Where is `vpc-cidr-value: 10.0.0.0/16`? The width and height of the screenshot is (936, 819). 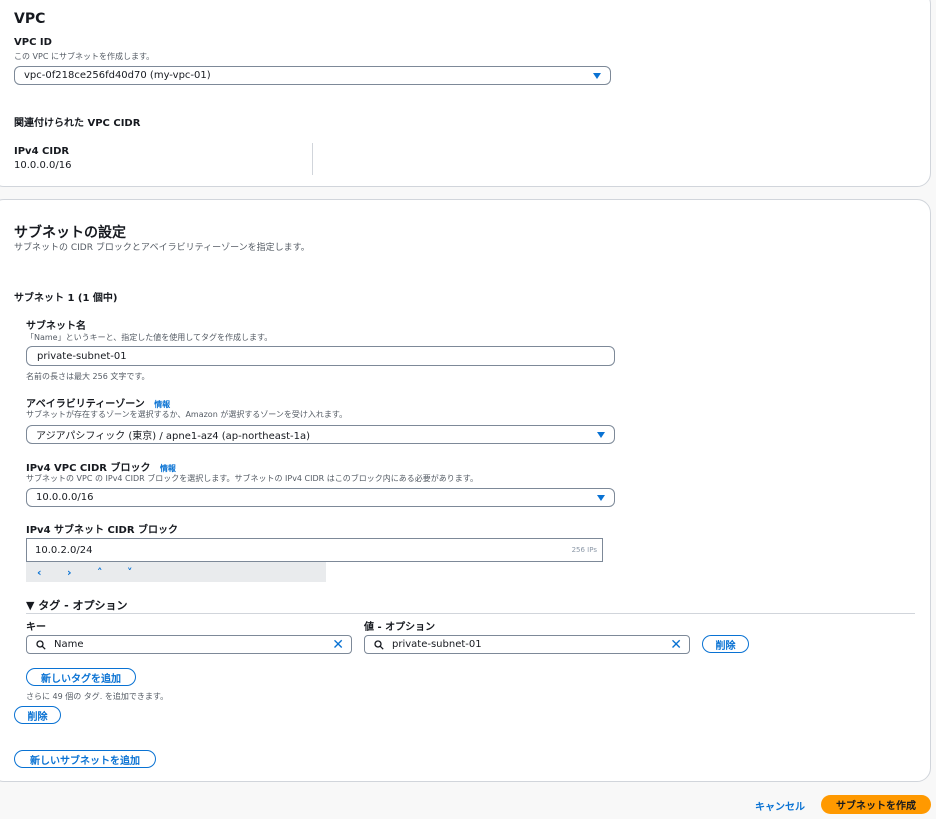
vpc-cidr-value: 10.0.0.0/16 is located at coordinates (65, 497).